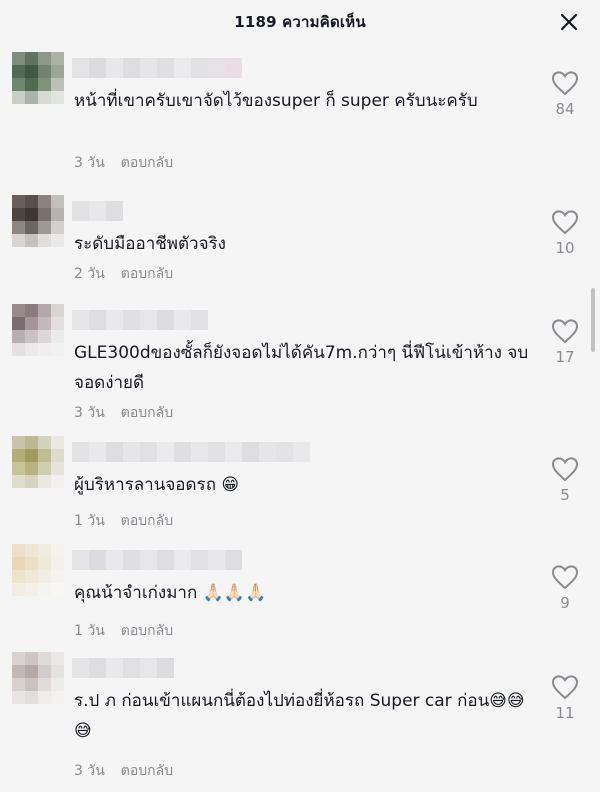  I want to click on like-button: 10, so click(565, 233).